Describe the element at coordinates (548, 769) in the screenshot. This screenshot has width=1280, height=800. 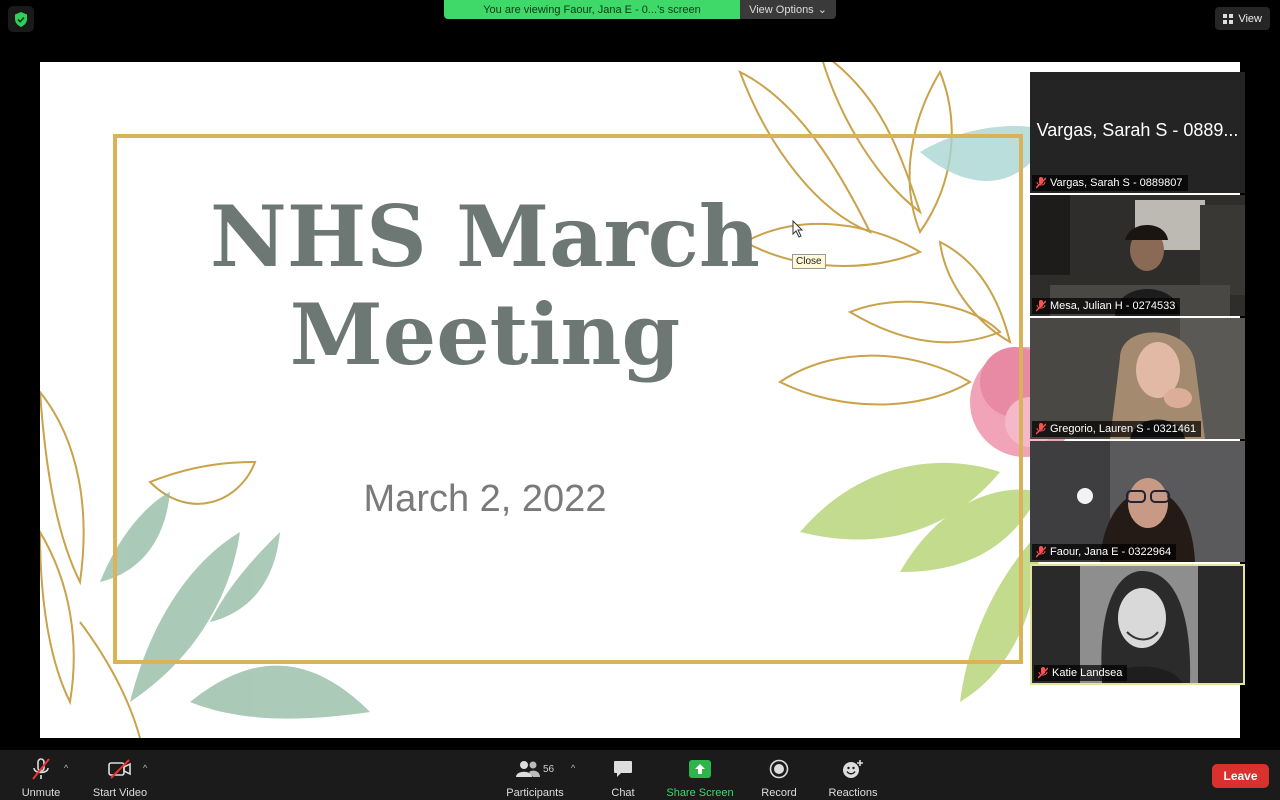
I see `participant-count: 56` at that location.